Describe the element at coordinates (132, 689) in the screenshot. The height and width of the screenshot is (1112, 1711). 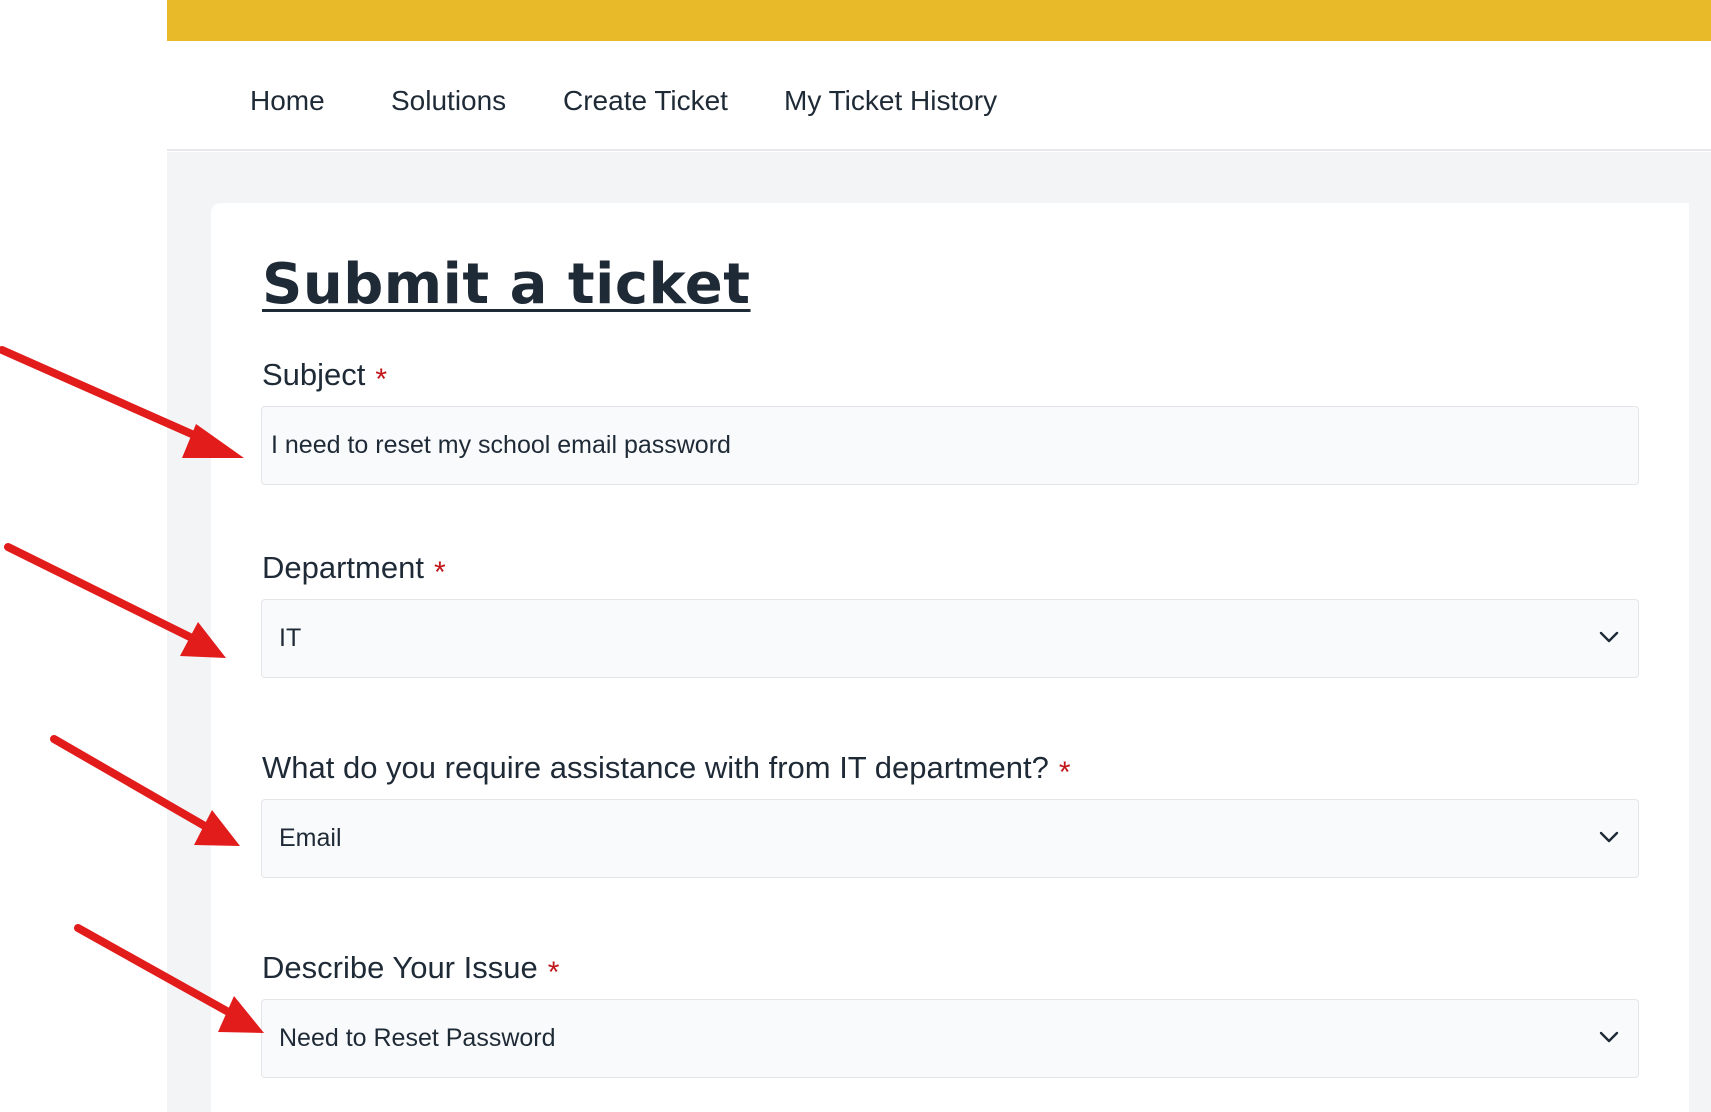
I see `annotation-arrows` at that location.